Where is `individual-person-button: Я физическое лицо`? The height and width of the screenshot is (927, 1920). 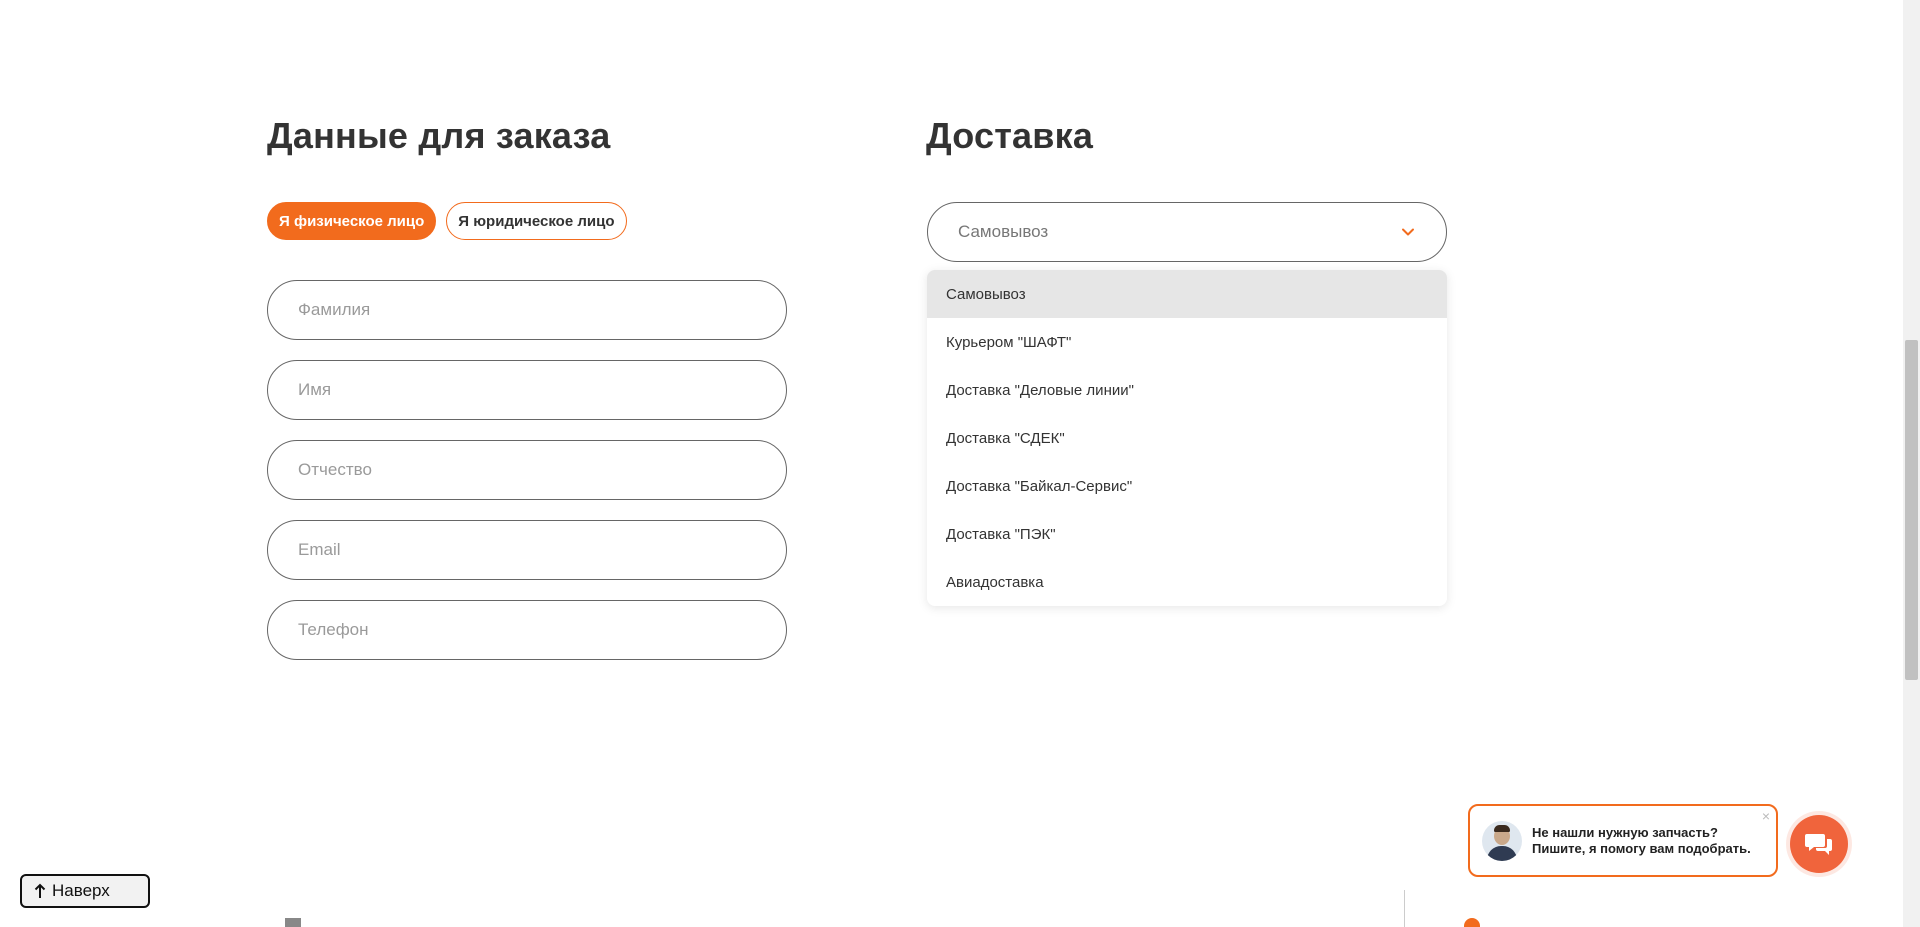
individual-person-button: Я физическое лицо is located at coordinates (352, 221).